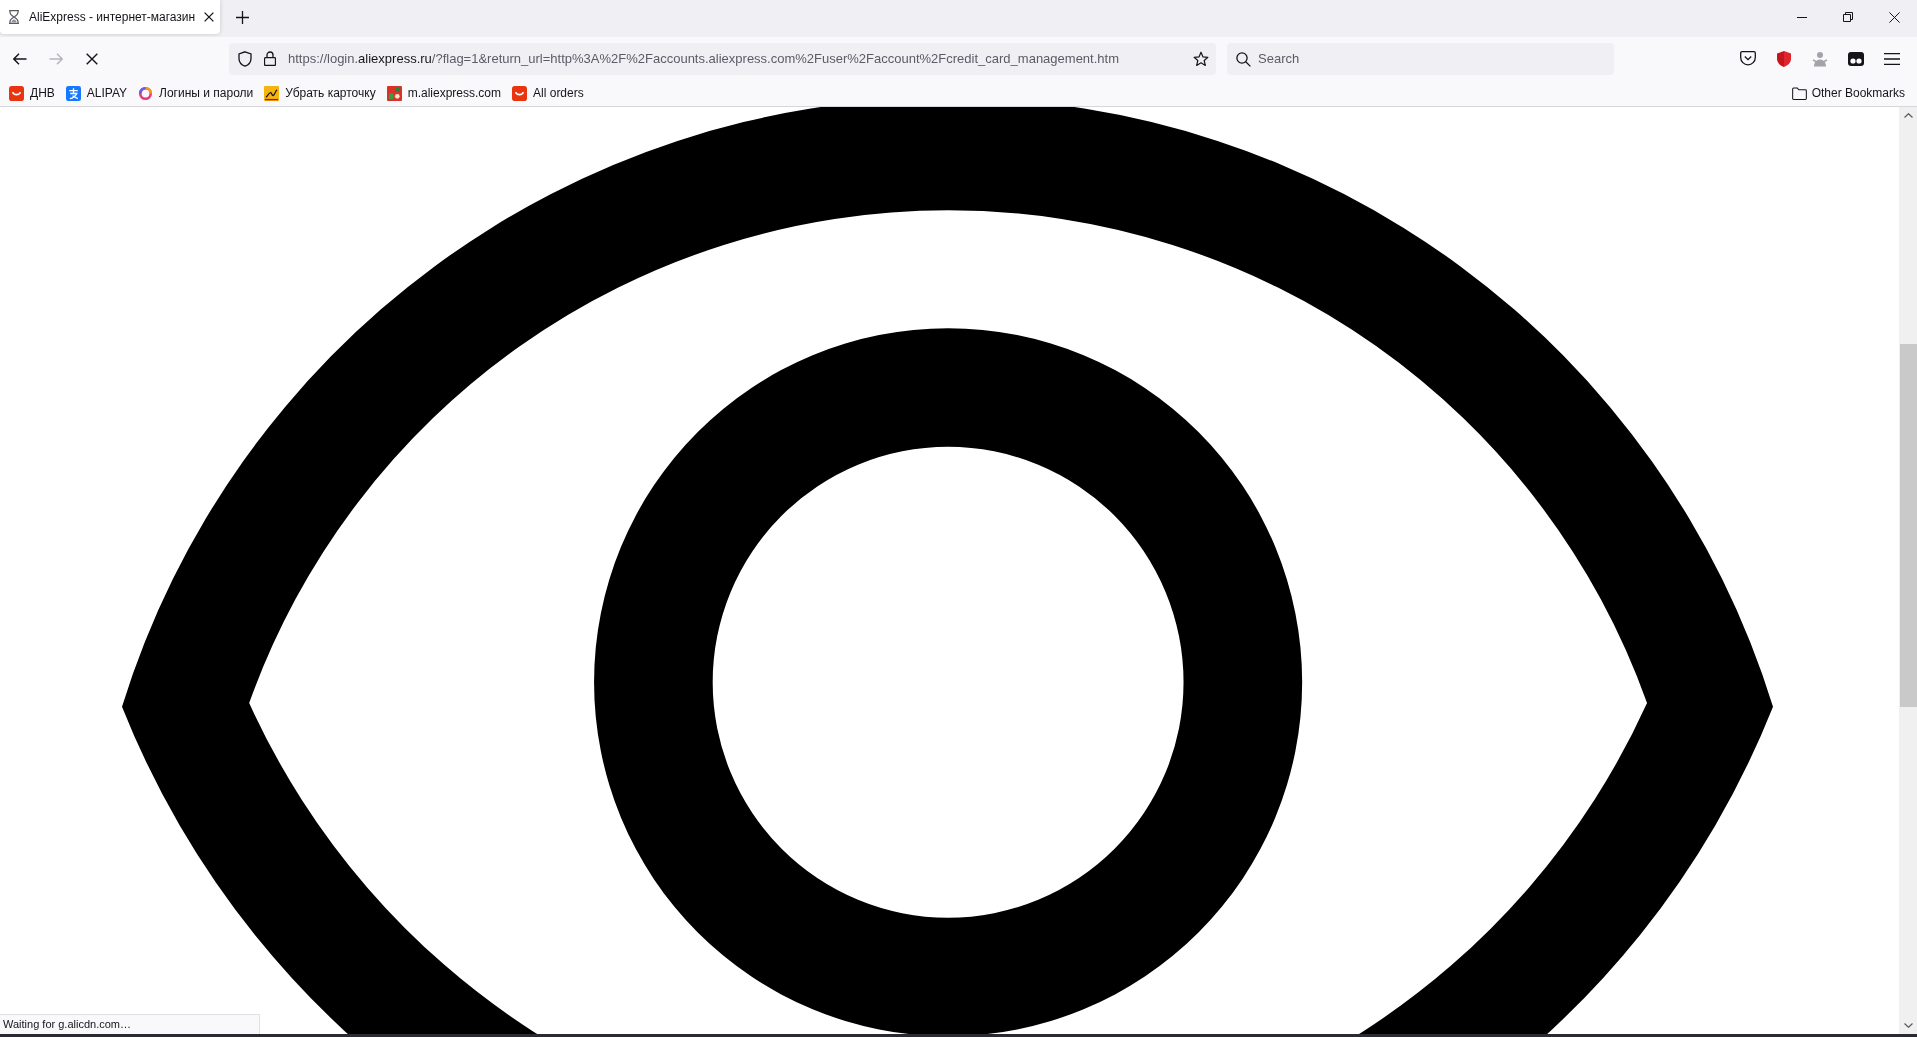  I want to click on squiggle-tile-icon, so click(272, 93).